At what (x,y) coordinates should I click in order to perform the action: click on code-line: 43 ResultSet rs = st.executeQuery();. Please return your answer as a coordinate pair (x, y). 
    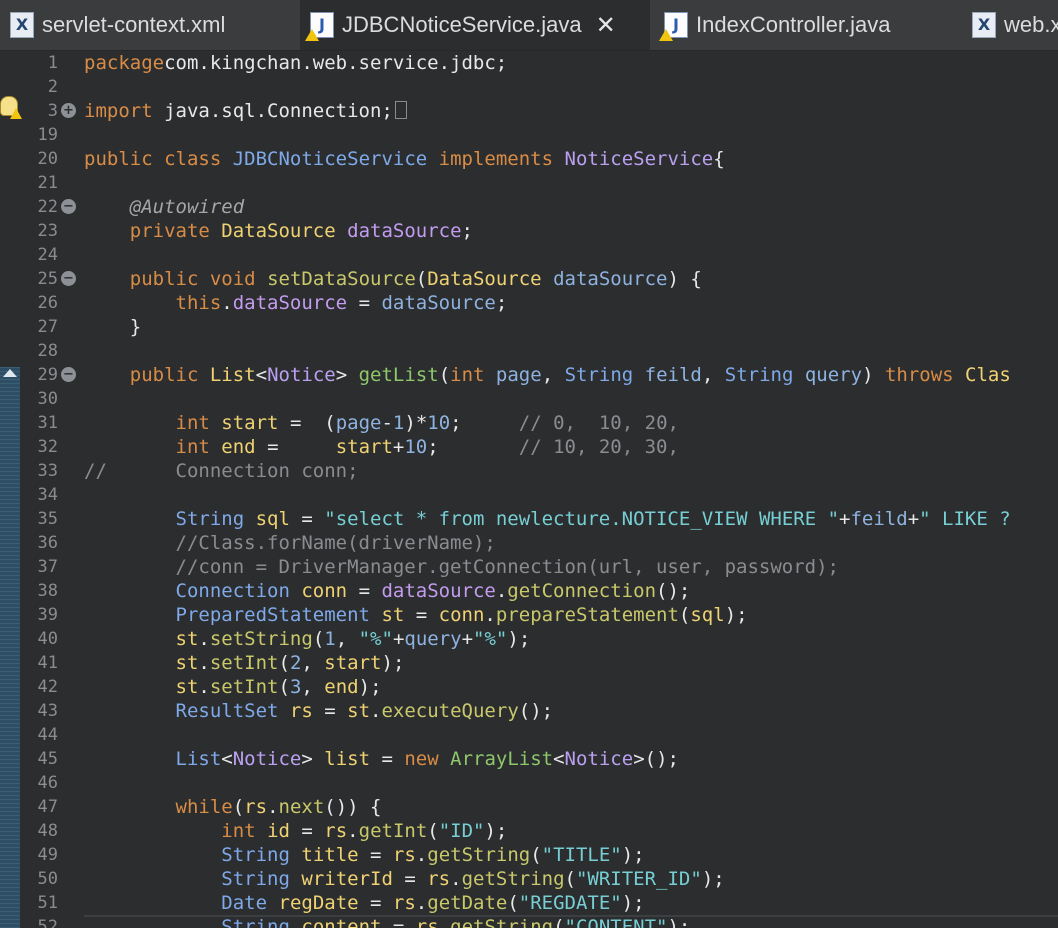
    Looking at the image, I should click on (529, 711).